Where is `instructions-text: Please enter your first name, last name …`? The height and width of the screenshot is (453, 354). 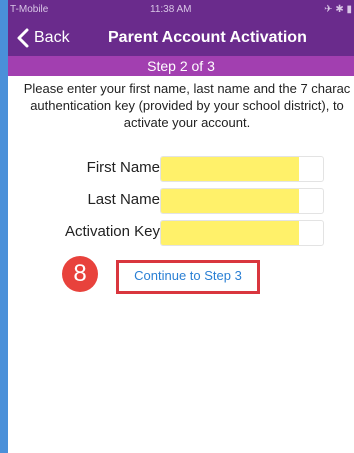 instructions-text: Please enter your first name, last name … is located at coordinates (181, 105).